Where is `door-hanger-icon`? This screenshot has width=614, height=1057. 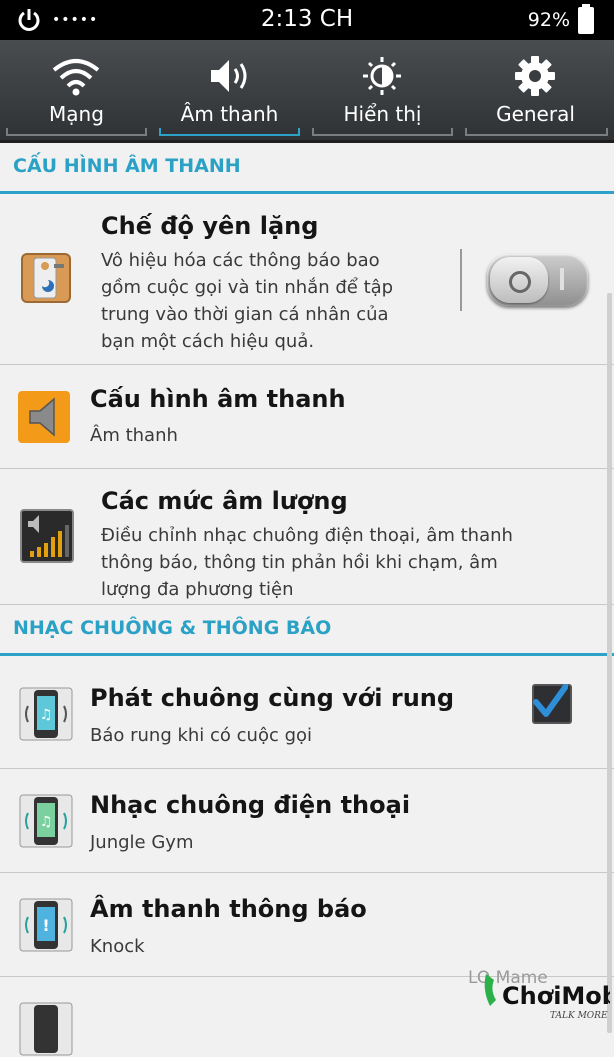 door-hanger-icon is located at coordinates (46, 278).